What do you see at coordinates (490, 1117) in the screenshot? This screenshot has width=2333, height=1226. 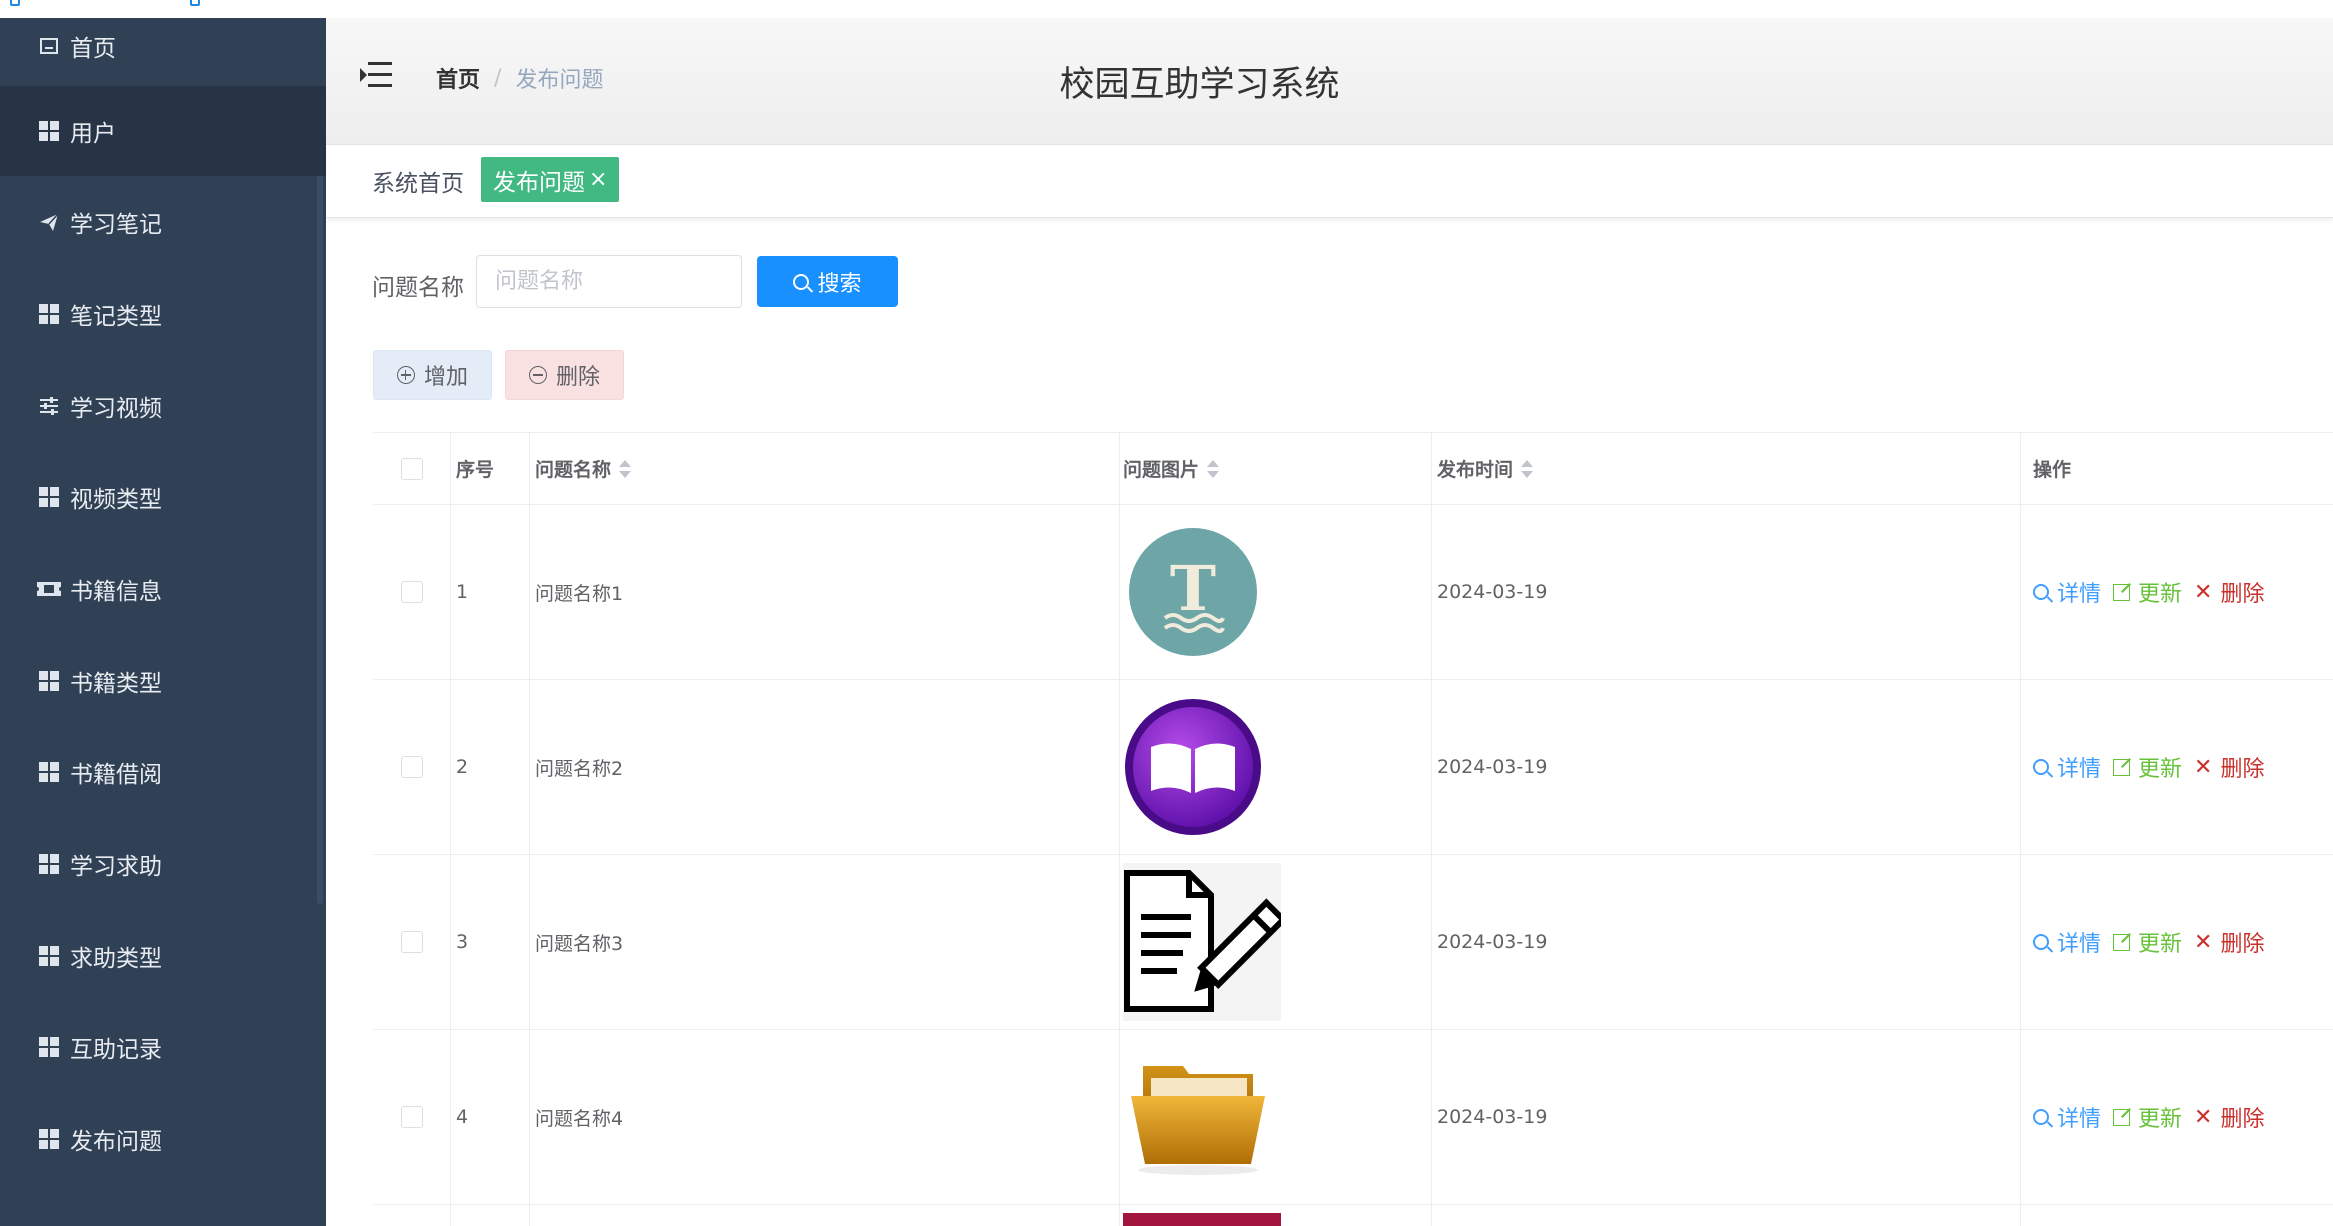 I see `row-index: 4` at bounding box center [490, 1117].